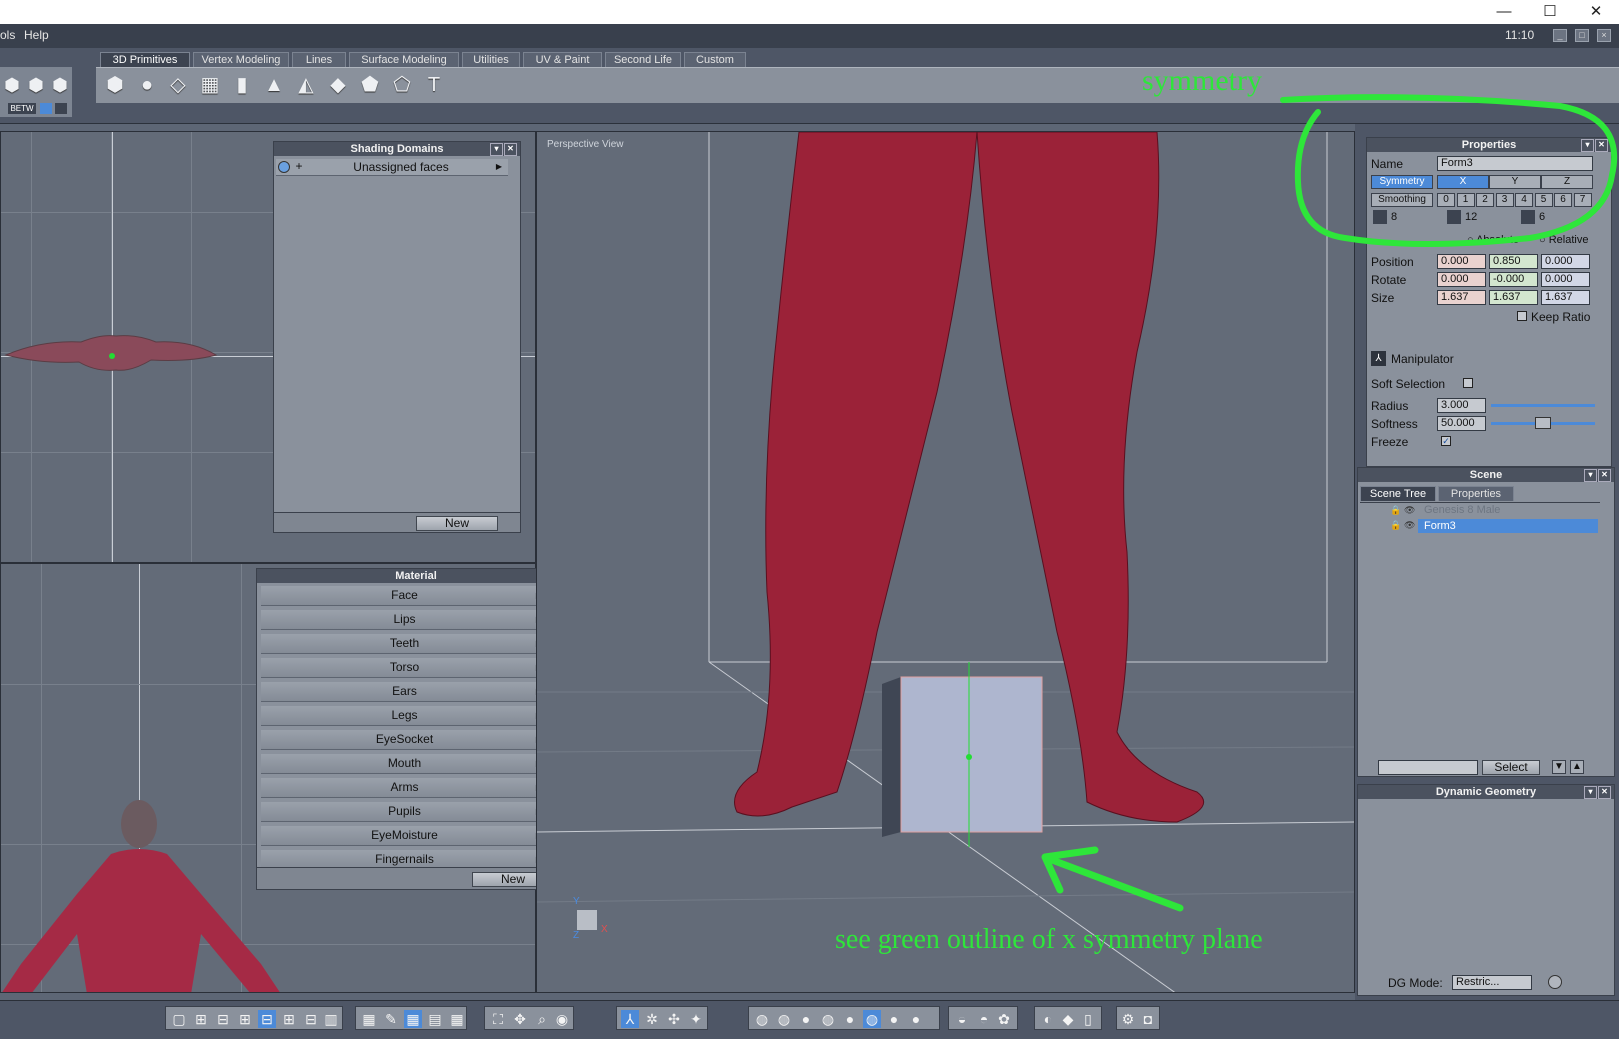 The height and width of the screenshot is (1039, 1619). Describe the element at coordinates (1116, 884) in the screenshot. I see `annotation-arrow` at that location.